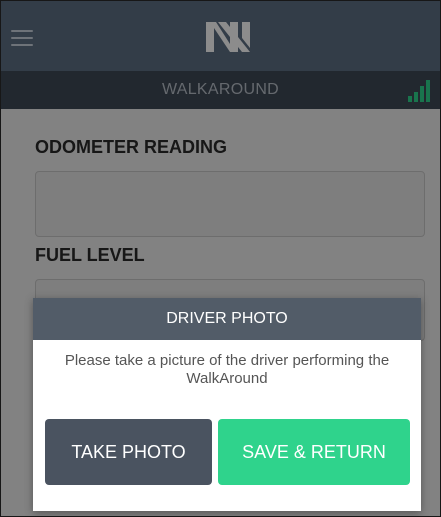  What do you see at coordinates (128, 452) in the screenshot?
I see `take-photo-button: TAKE PHOTO` at bounding box center [128, 452].